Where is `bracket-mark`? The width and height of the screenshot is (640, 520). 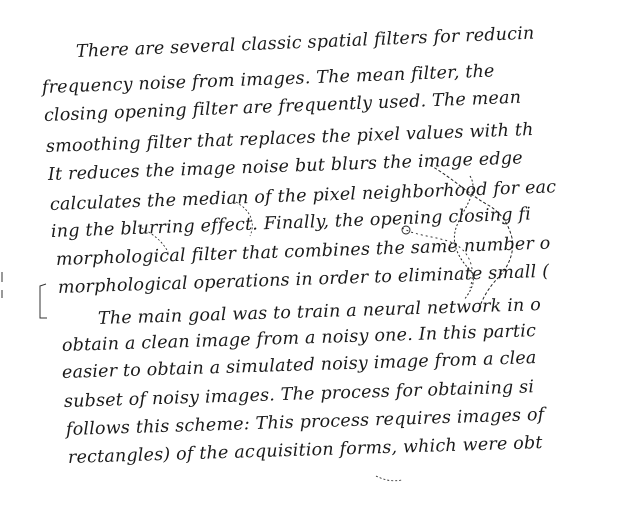
bracket-mark is located at coordinates (43, 301).